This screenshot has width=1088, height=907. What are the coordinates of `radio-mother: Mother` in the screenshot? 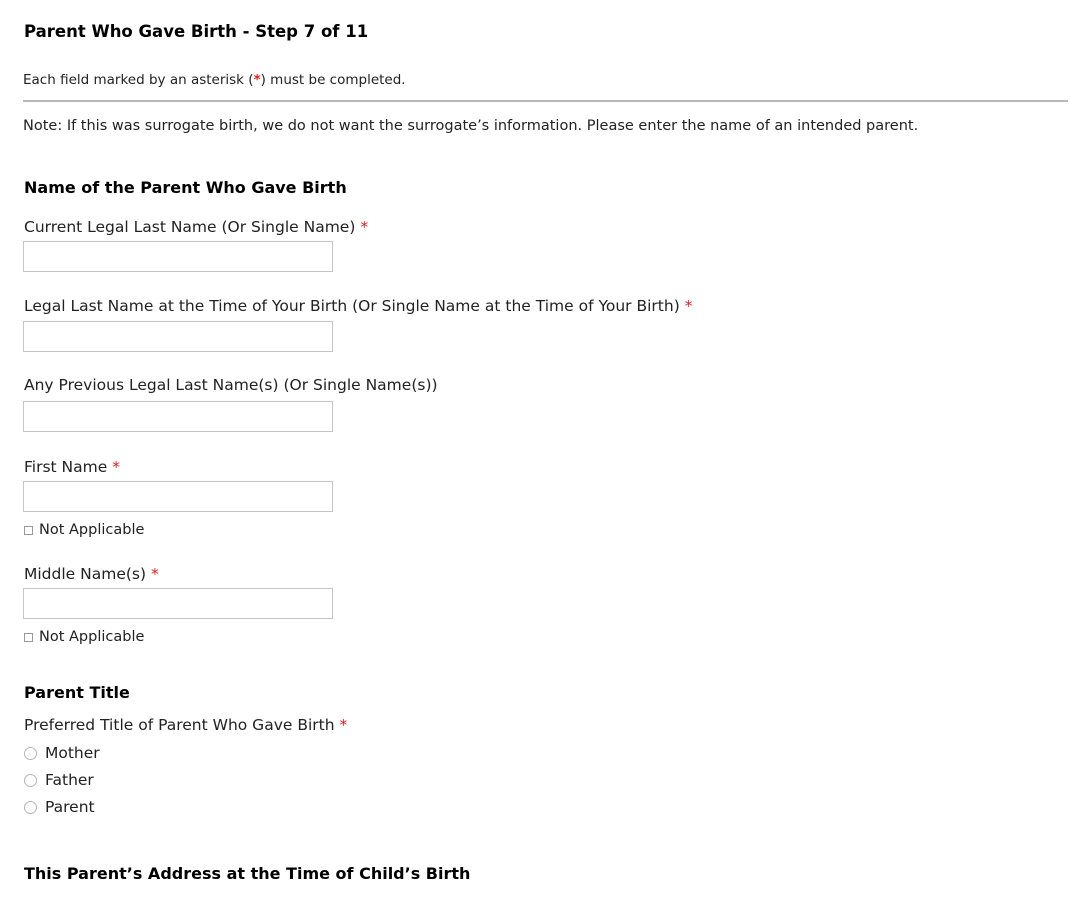 It's located at (62, 753).